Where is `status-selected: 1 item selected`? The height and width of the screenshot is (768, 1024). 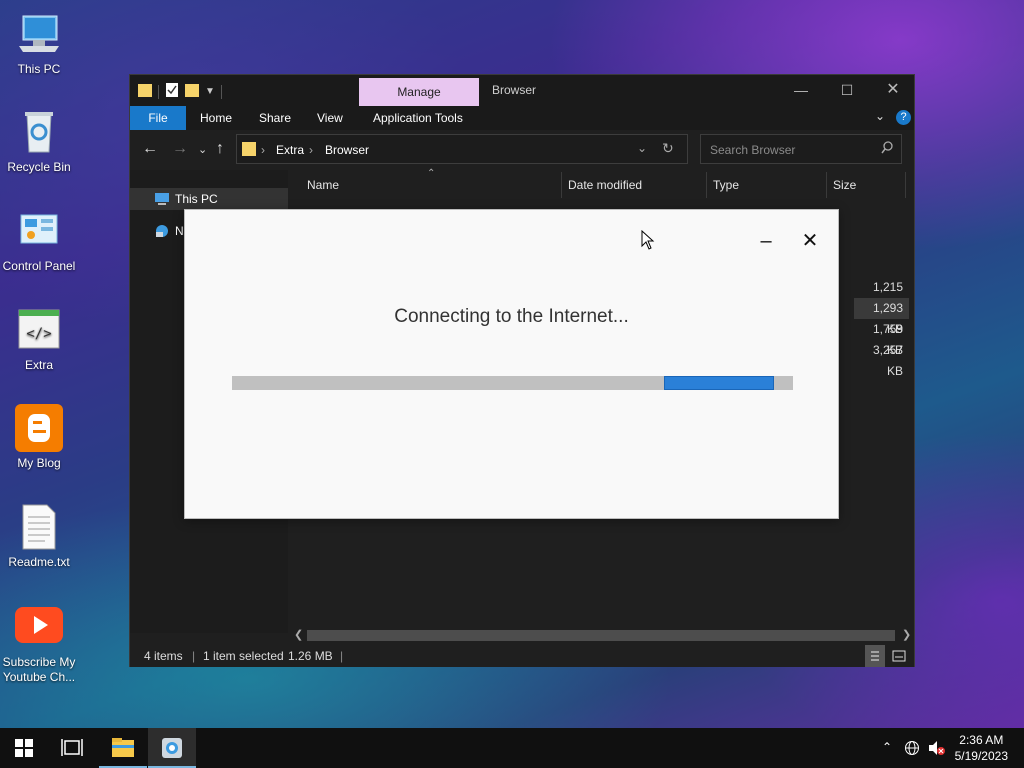 status-selected: 1 item selected is located at coordinates (243, 656).